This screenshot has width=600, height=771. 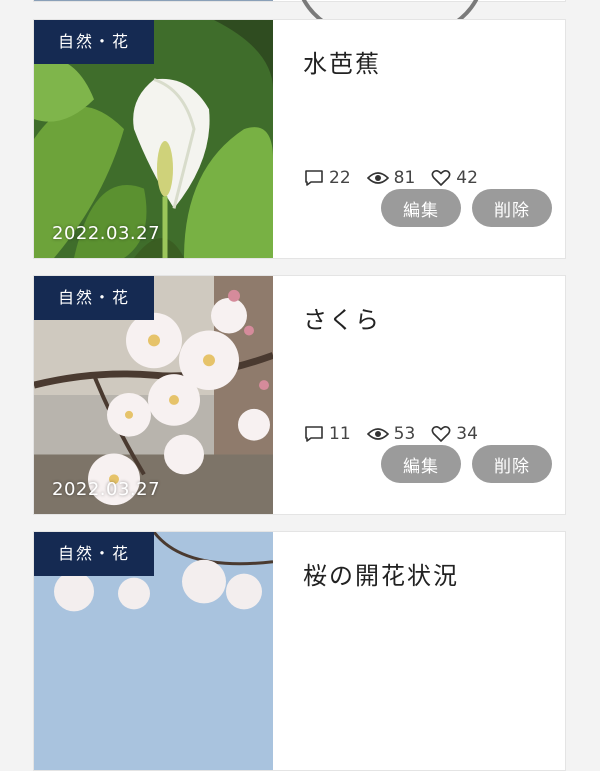 What do you see at coordinates (327, 178) in the screenshot?
I see `comment-count: 22` at bounding box center [327, 178].